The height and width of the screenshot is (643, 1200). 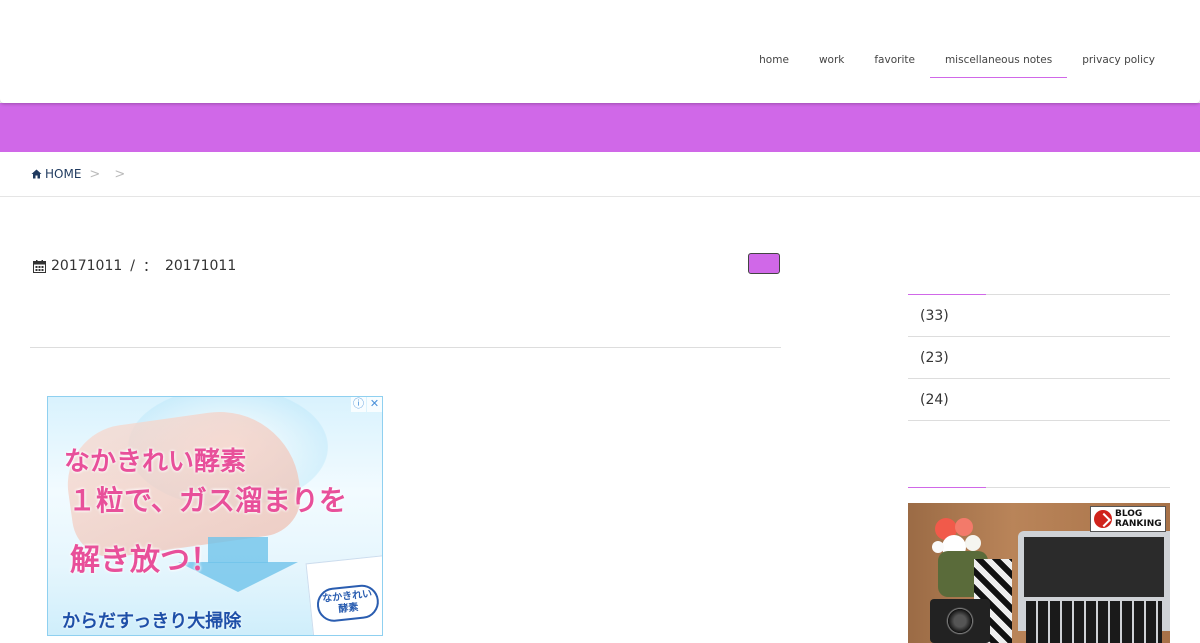 What do you see at coordinates (998, 60) in the screenshot?
I see `nav-item-miscellaneous-notes: miscellaneous notes` at bounding box center [998, 60].